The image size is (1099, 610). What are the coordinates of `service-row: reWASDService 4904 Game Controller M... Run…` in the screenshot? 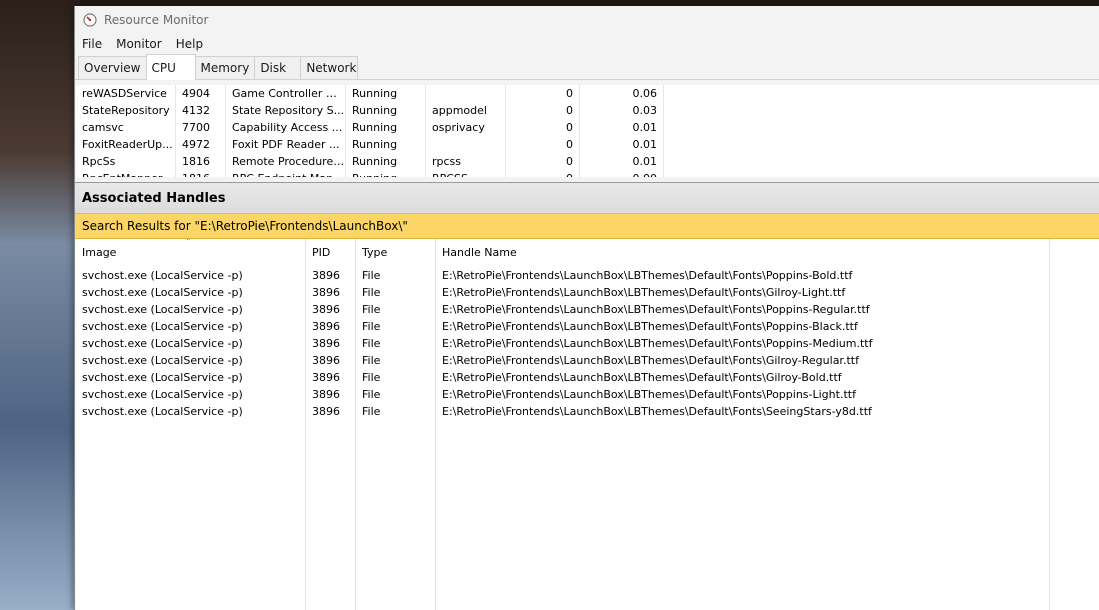 It's located at (587, 93).